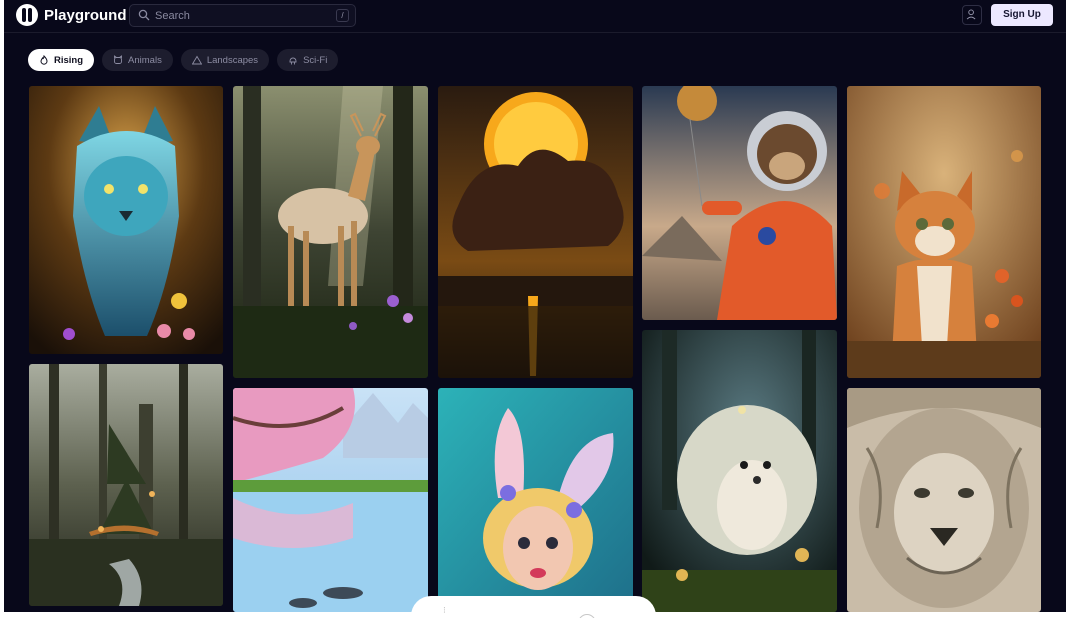  Describe the element at coordinates (533, 607) in the screenshot. I see `bottom-action-bar` at that location.